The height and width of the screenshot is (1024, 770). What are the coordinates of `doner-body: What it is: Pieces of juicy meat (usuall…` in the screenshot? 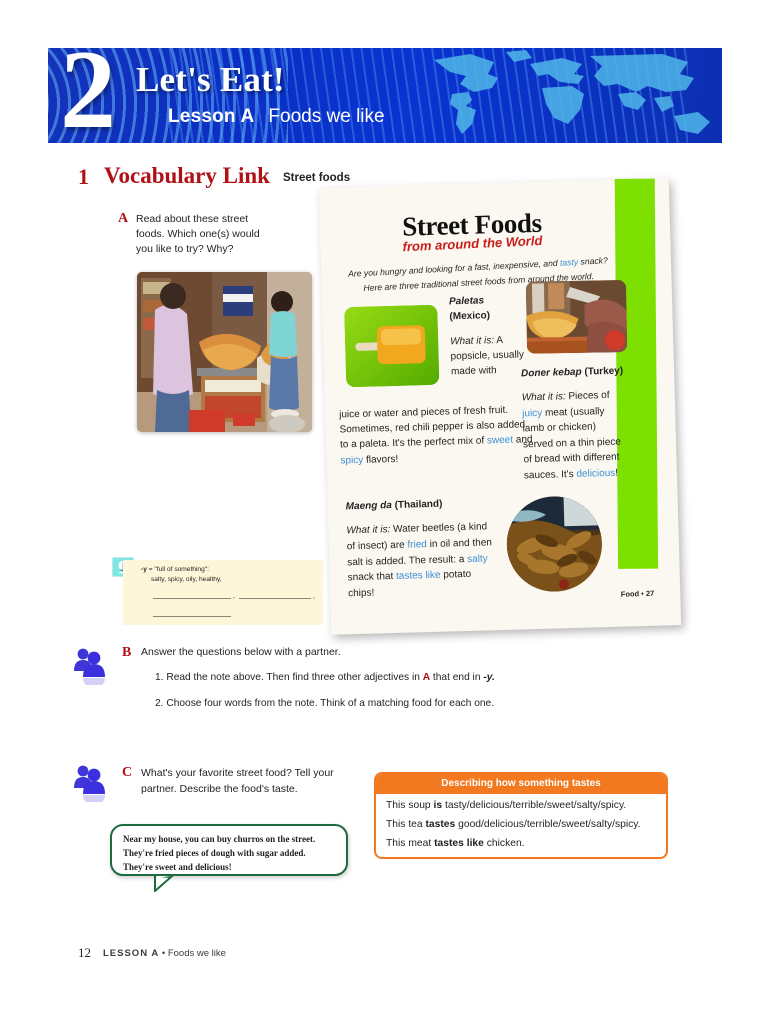 It's located at (572, 436).